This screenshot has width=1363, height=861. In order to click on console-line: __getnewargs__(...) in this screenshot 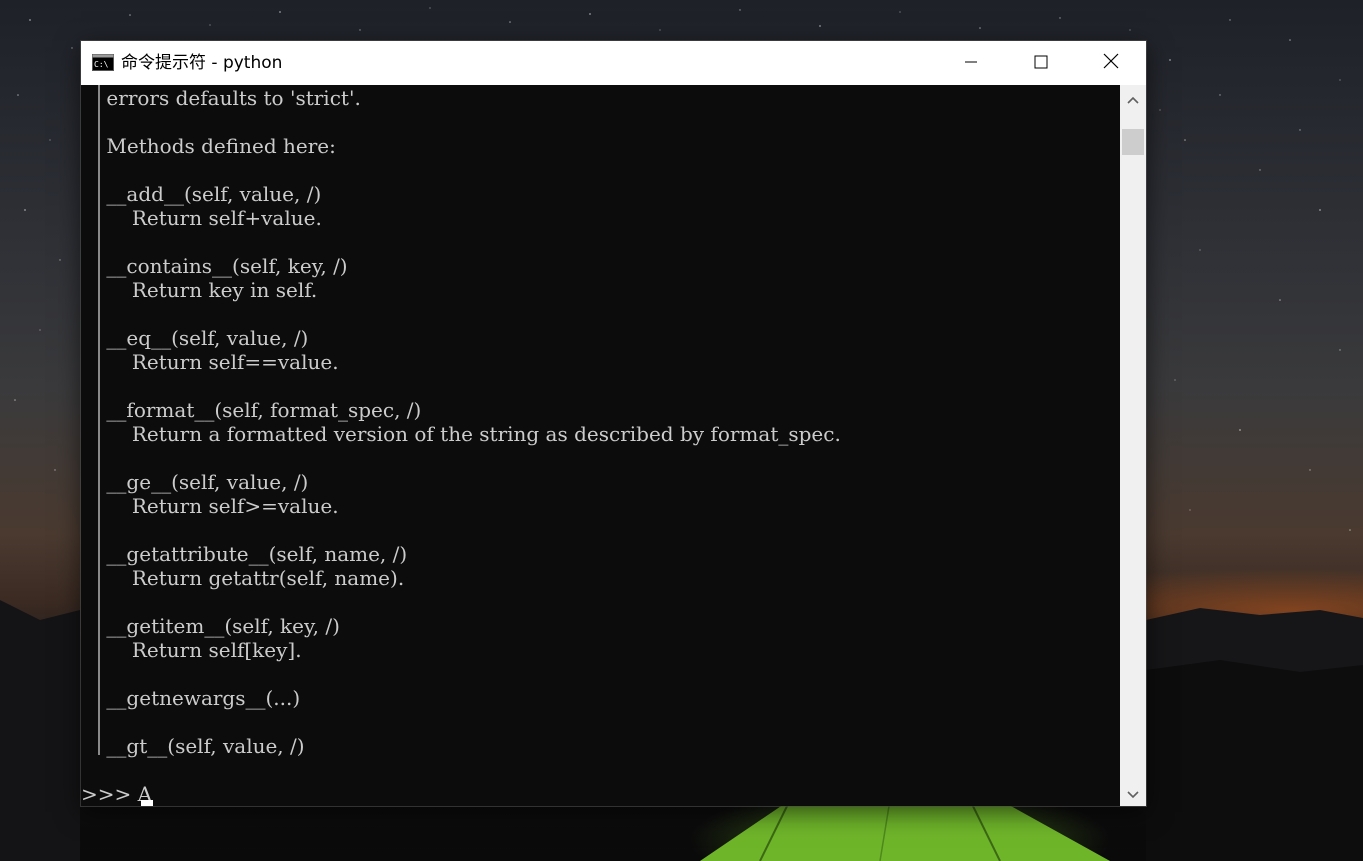, I will do `click(191, 698)`.